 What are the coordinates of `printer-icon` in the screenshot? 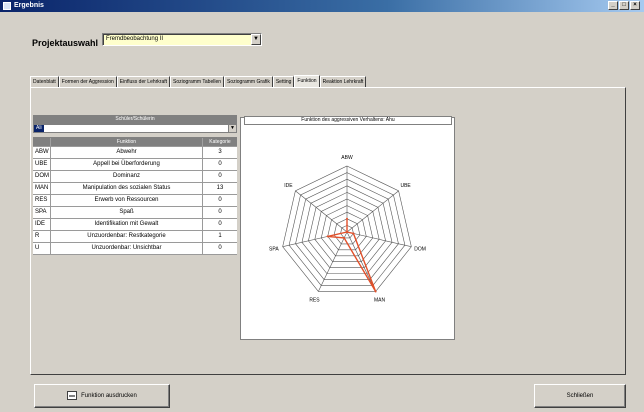 It's located at (72, 395).